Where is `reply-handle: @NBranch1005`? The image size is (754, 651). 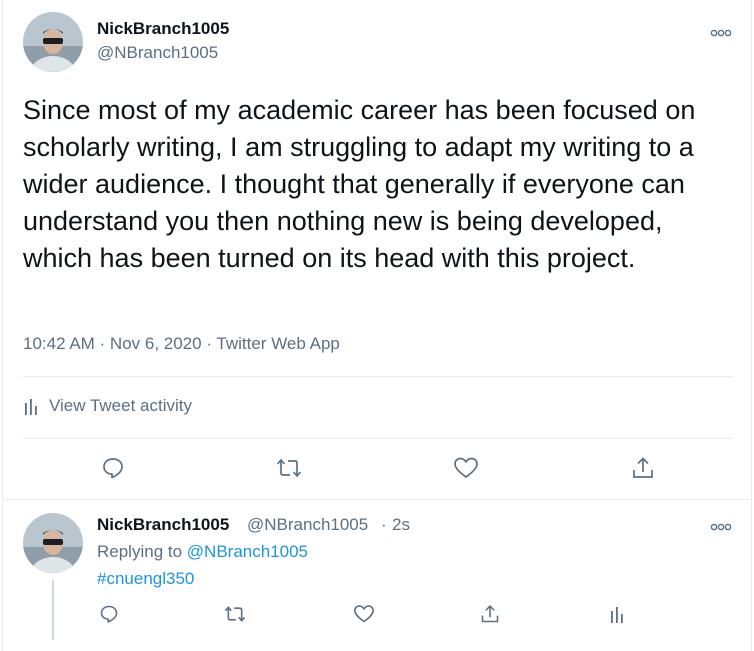 reply-handle: @NBranch1005 is located at coordinates (307, 525).